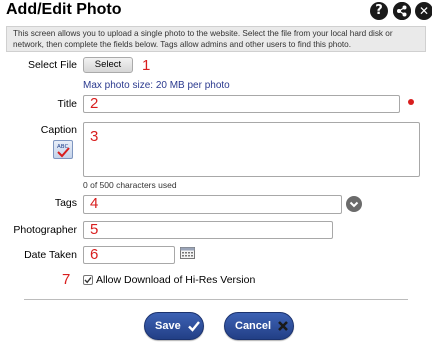  I want to click on annotation-6: 6, so click(94, 254).